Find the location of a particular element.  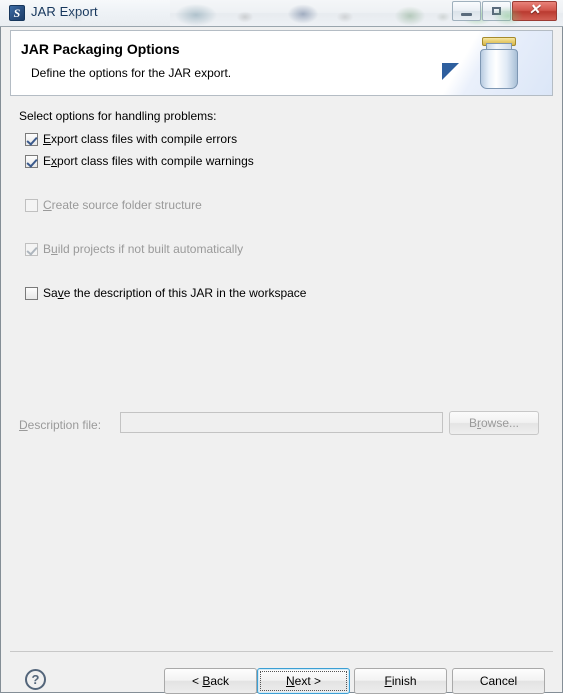

jar-export-icon: S is located at coordinates (17, 13).